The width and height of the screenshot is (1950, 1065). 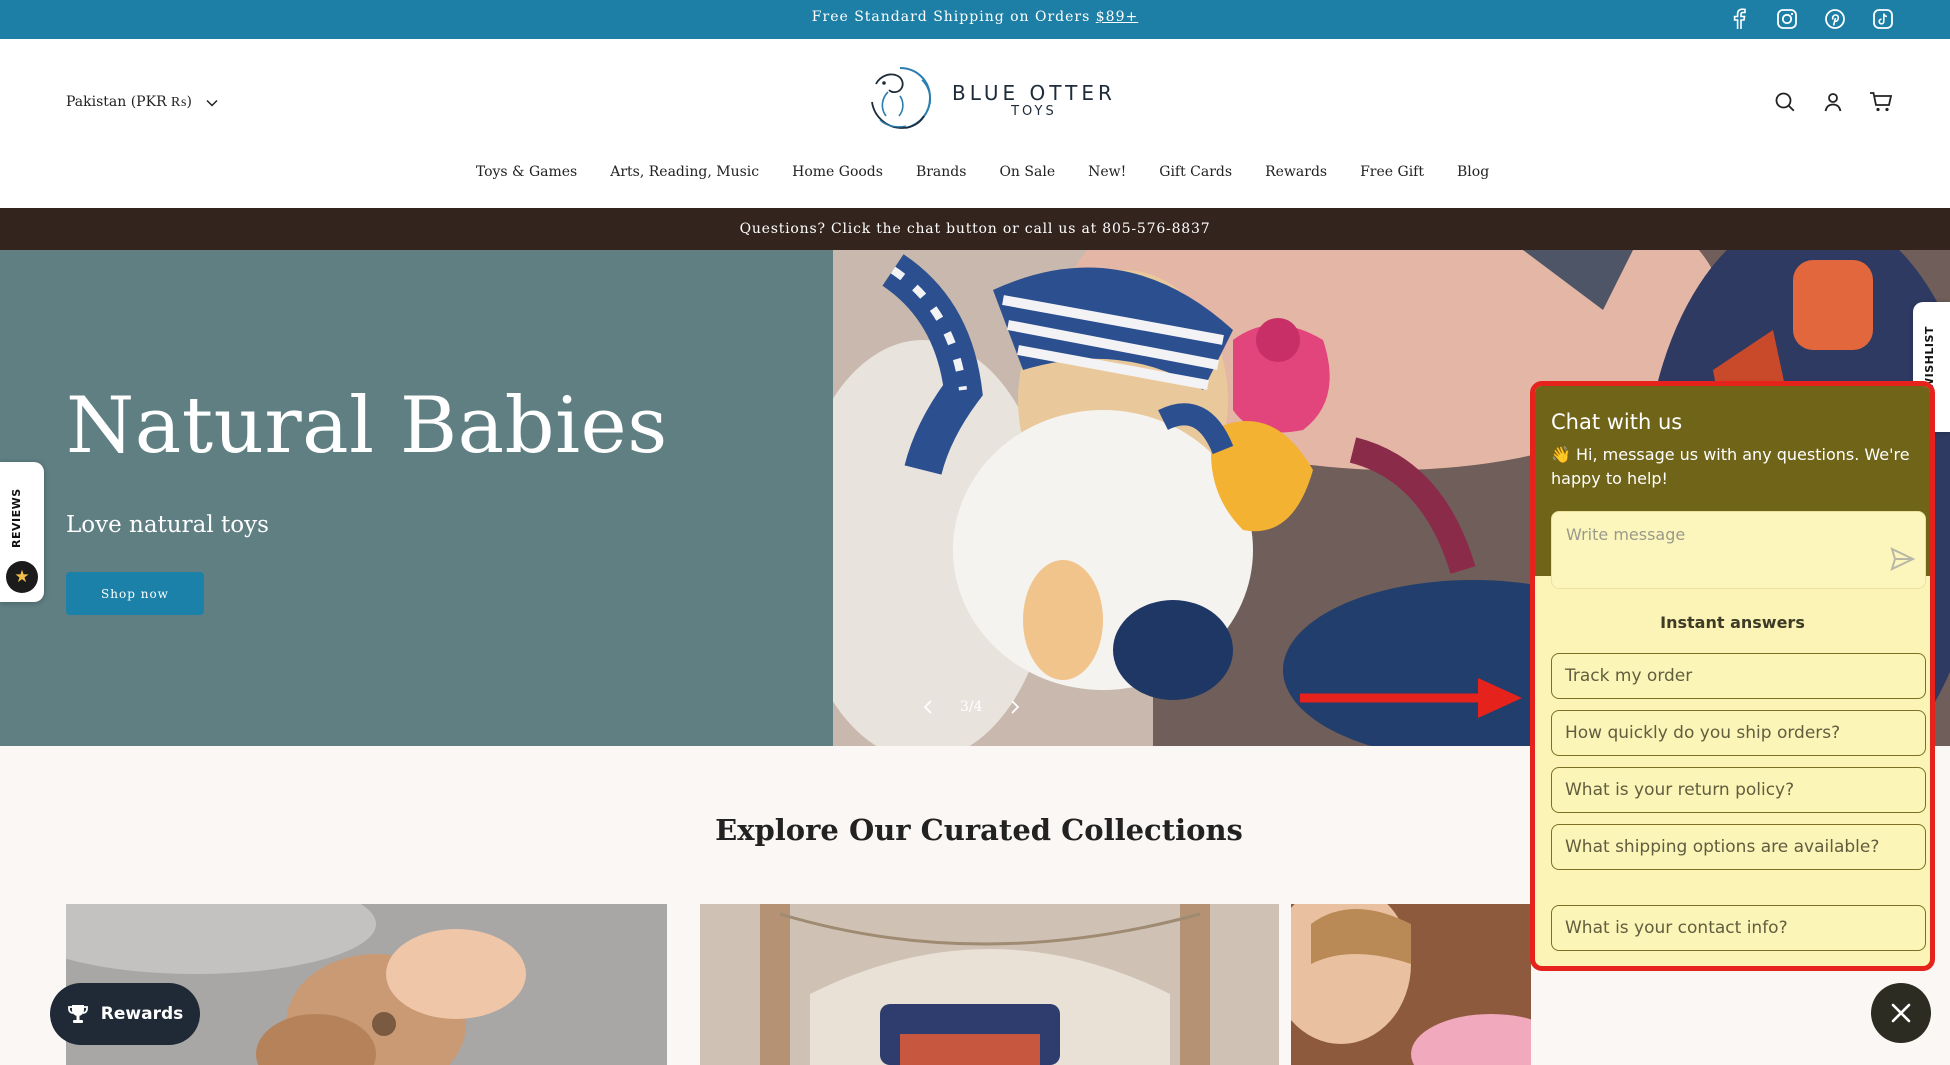 I want to click on country-selector: Pakistan (PKR ₨), so click(x=142, y=102).